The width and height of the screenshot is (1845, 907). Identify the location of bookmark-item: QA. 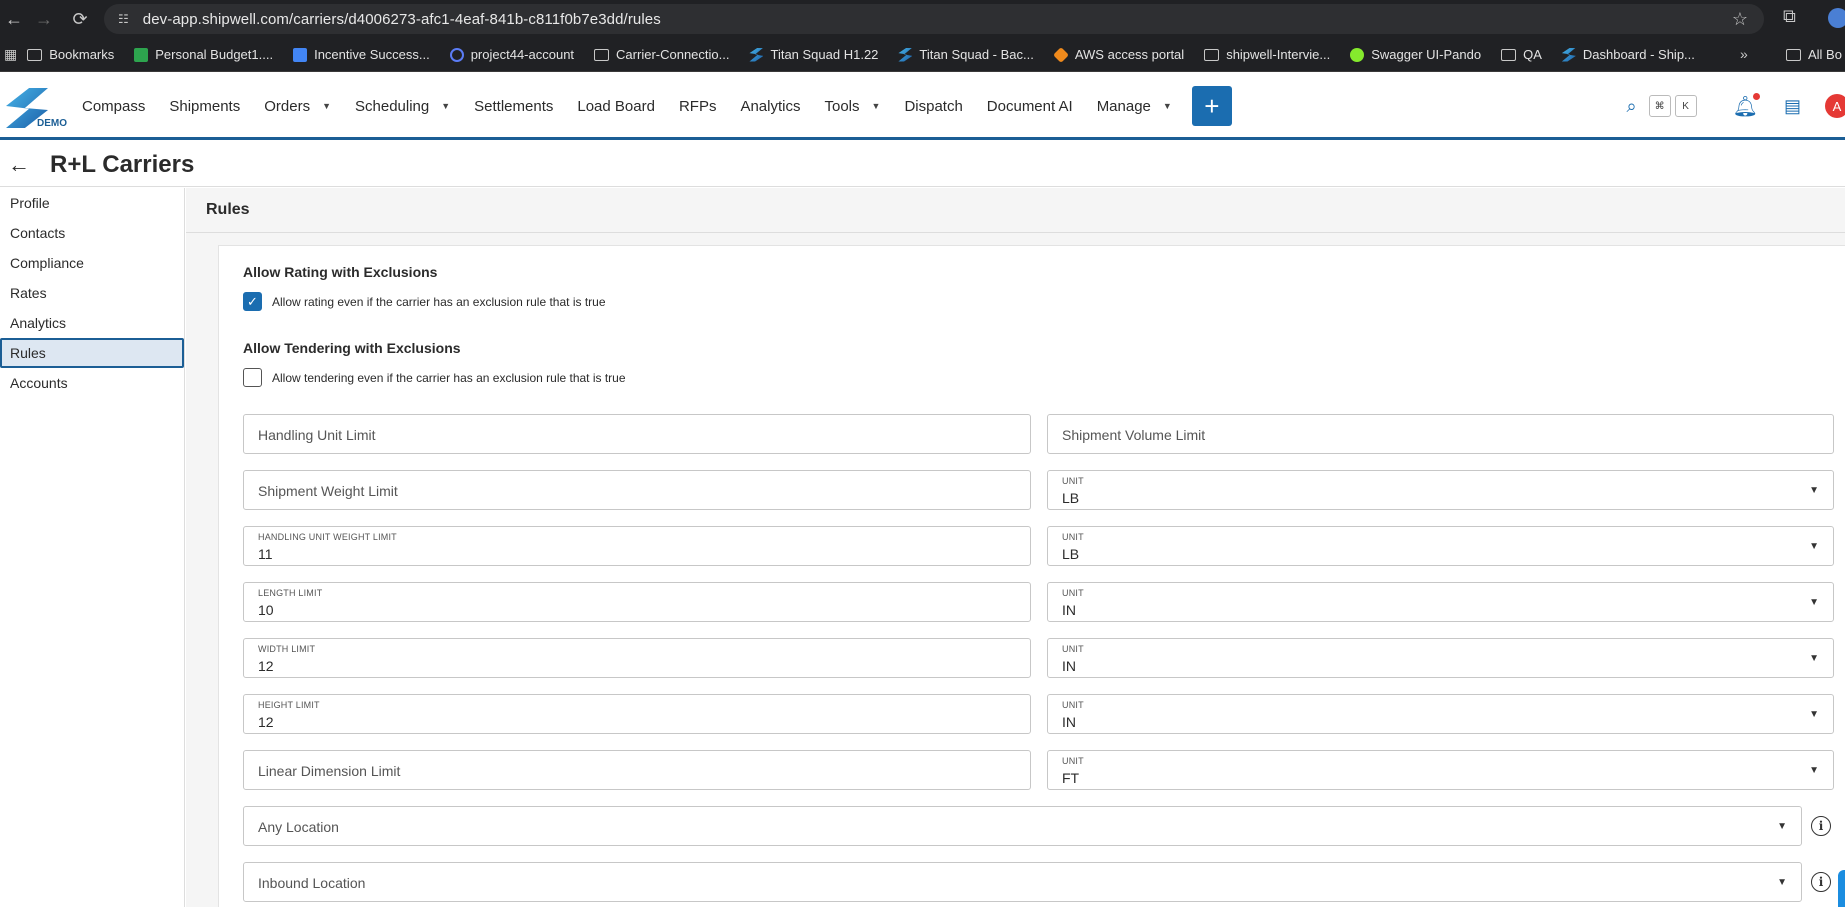
(1521, 54).